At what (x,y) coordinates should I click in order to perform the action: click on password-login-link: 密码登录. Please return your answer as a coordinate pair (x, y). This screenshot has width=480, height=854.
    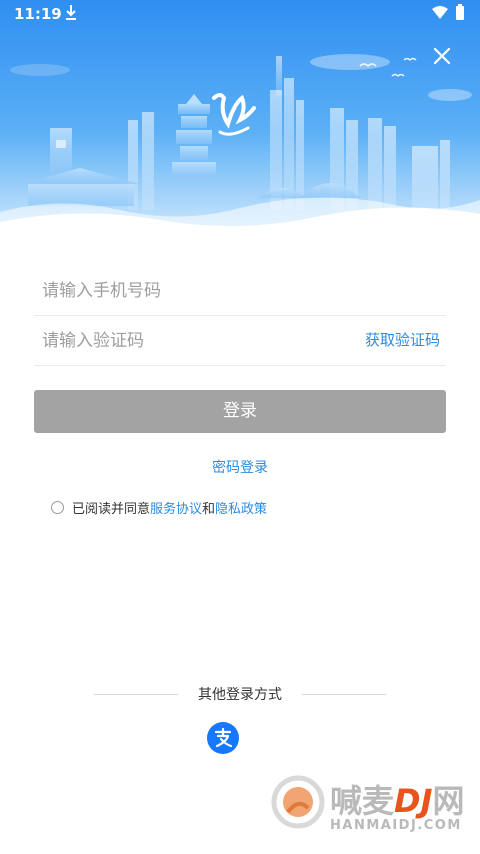
    Looking at the image, I should click on (240, 468).